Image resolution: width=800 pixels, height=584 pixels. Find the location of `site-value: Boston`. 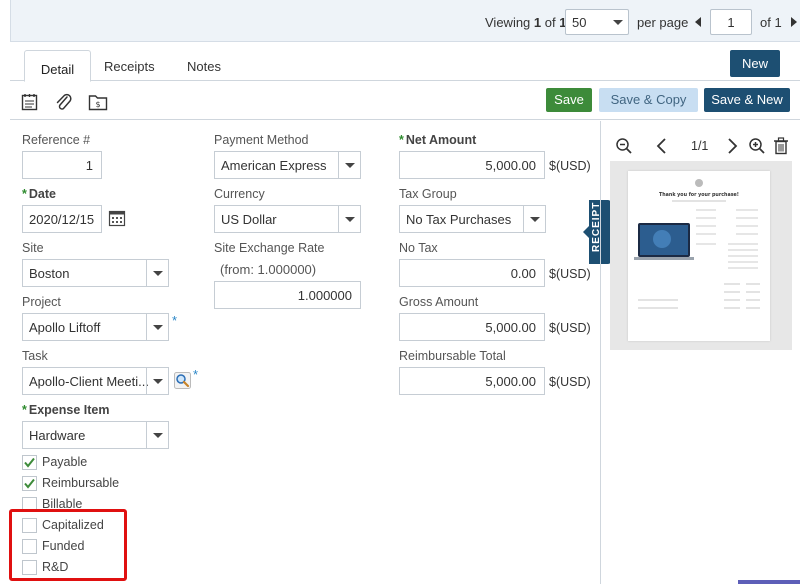

site-value: Boston is located at coordinates (49, 273).